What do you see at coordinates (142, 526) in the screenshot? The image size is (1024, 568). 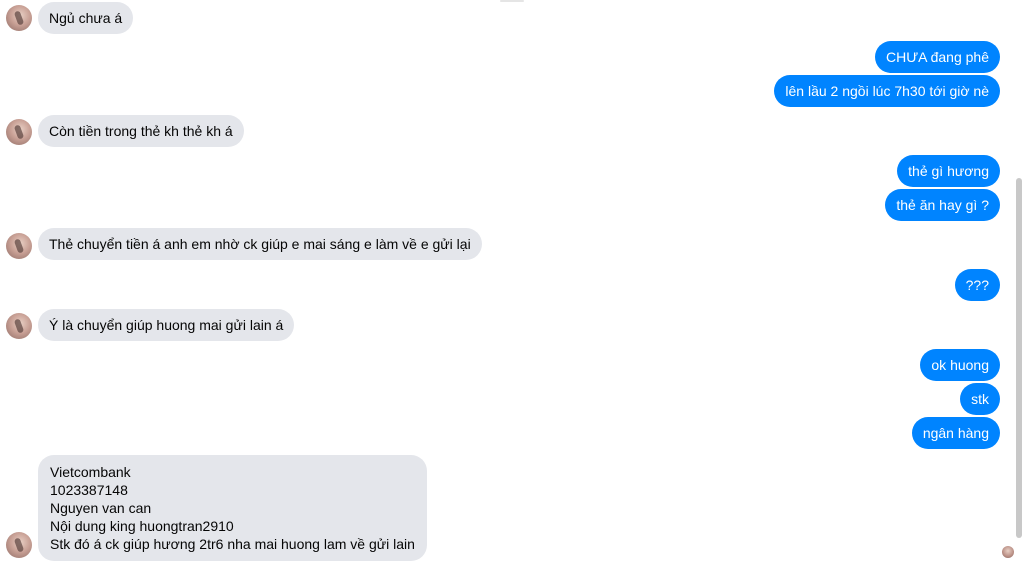 I see `transfer-content: Nội dung king huongtran2910` at bounding box center [142, 526].